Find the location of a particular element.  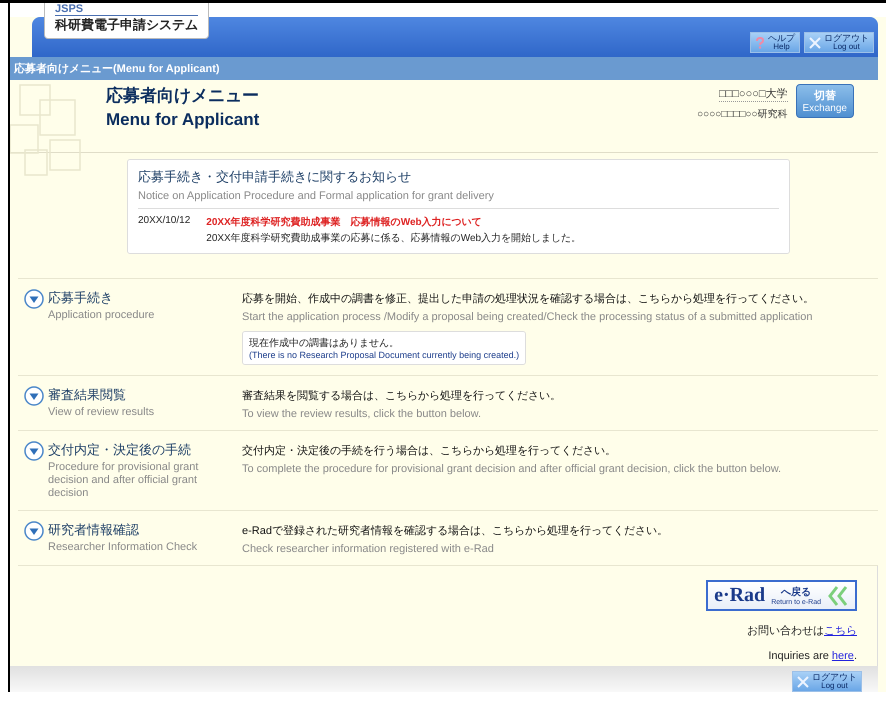

inquiry-text: お問い合わせはこちら is located at coordinates (802, 631).